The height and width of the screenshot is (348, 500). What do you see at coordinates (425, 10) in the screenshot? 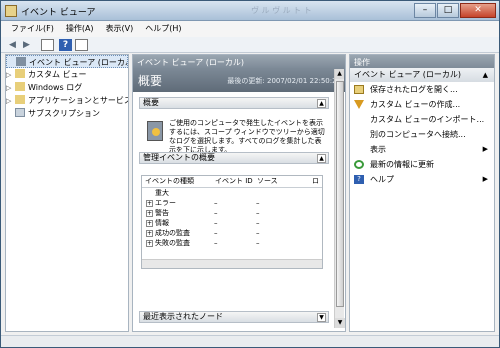
I see `minimize-button: –` at bounding box center [425, 10].